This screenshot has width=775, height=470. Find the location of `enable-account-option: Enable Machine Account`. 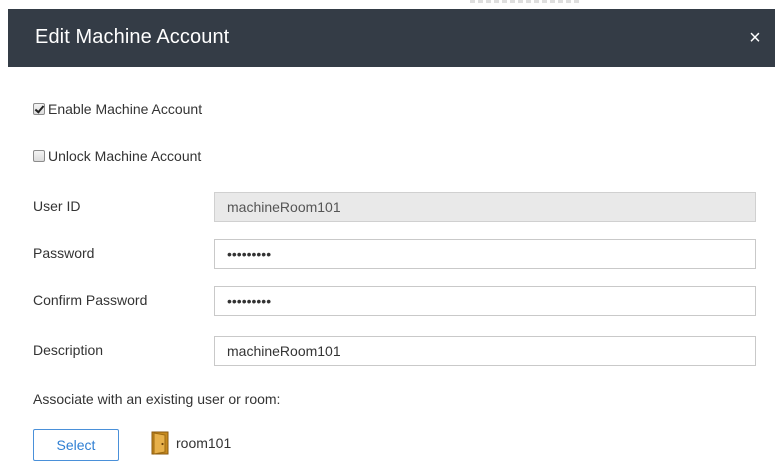

enable-account-option: Enable Machine Account is located at coordinates (117, 109).